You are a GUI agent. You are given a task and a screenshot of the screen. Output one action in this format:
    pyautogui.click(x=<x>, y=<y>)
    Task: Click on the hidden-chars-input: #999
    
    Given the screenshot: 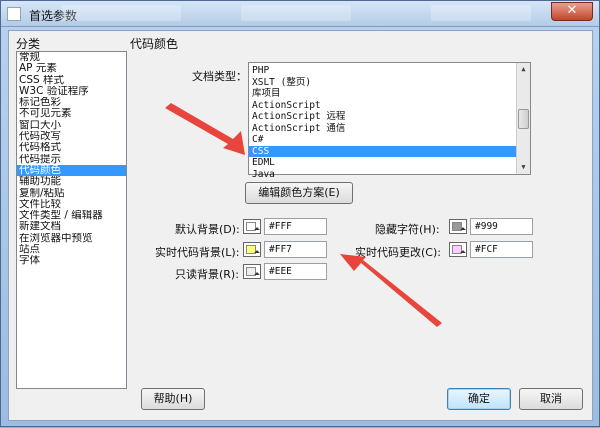 What is the action you would take?
    pyautogui.click(x=501, y=226)
    